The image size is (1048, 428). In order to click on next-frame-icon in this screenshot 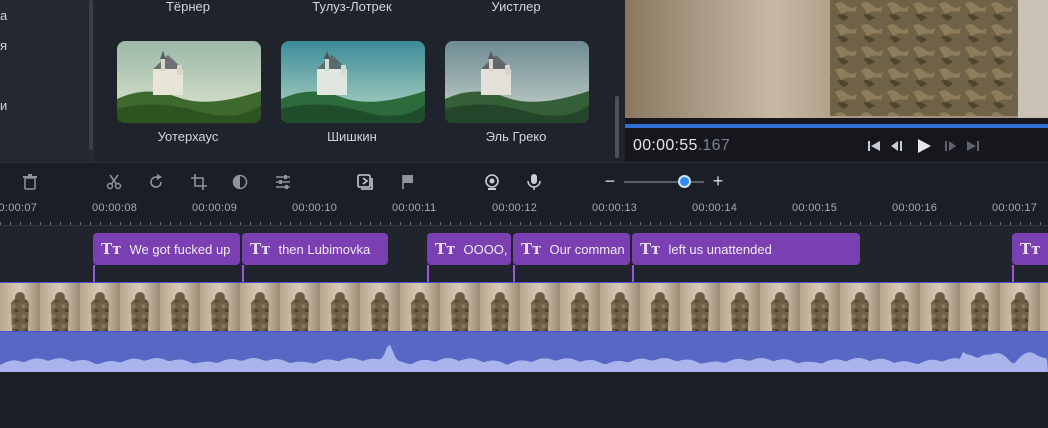, I will do `click(950, 146)`.